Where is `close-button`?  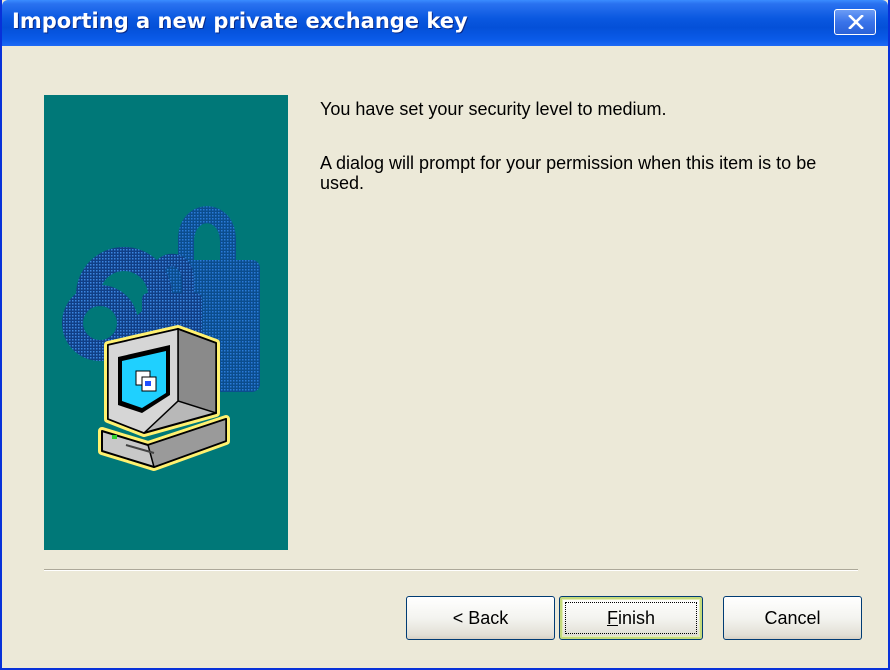 close-button is located at coordinates (855, 22).